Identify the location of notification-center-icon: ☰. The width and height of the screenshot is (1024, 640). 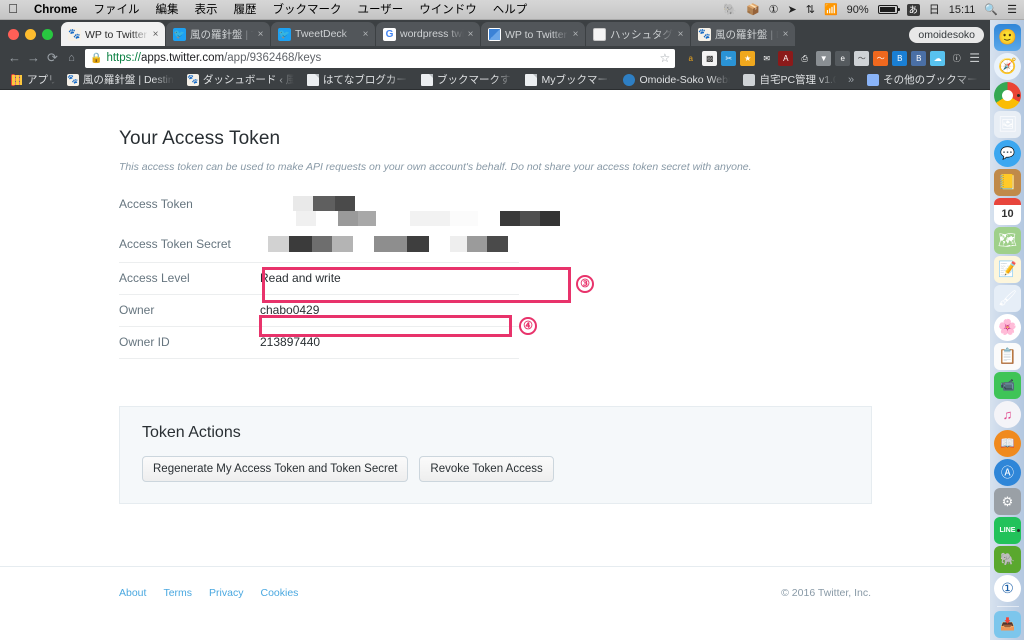
(1012, 10).